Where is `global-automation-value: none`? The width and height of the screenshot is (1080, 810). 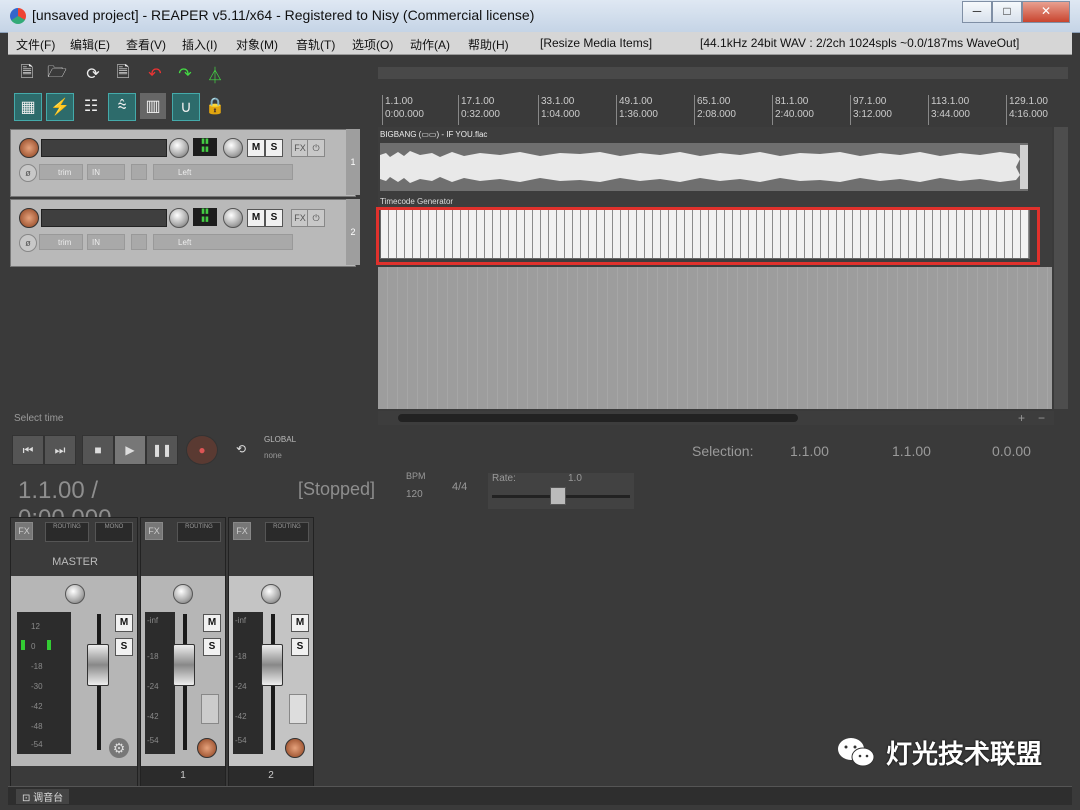
global-automation-value: none is located at coordinates (273, 455).